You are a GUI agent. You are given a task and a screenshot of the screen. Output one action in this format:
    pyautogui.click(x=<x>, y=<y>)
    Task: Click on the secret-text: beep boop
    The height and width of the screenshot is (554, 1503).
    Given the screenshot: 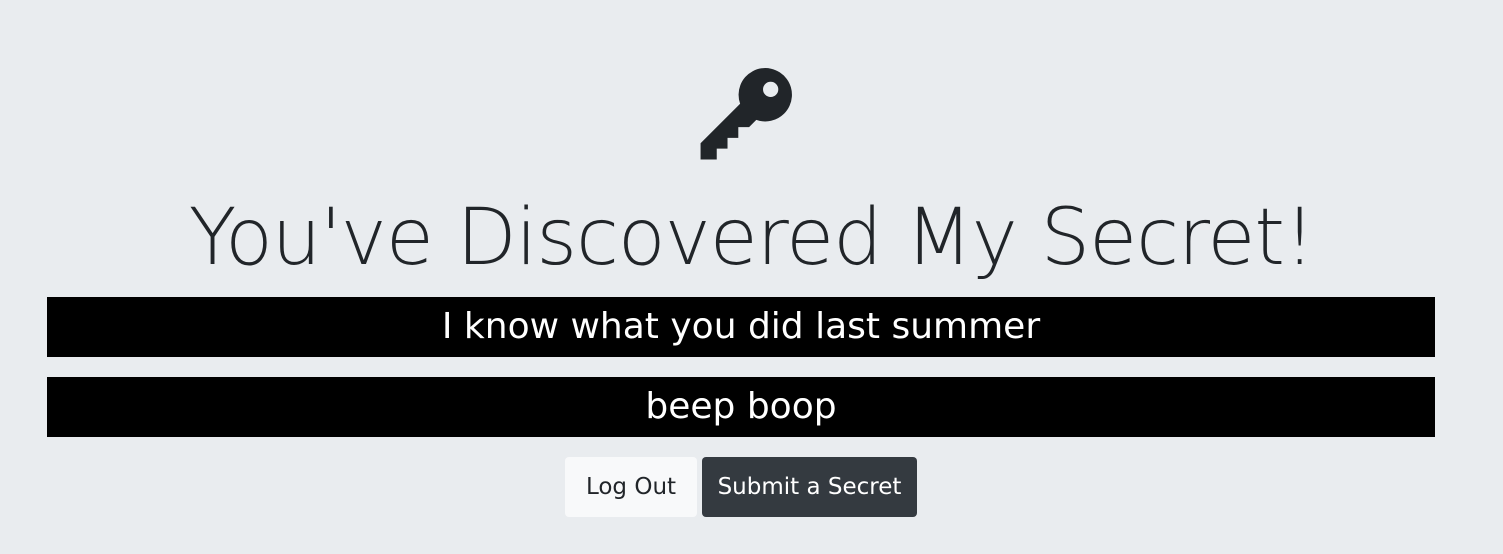 What is the action you would take?
    pyautogui.click(x=741, y=407)
    